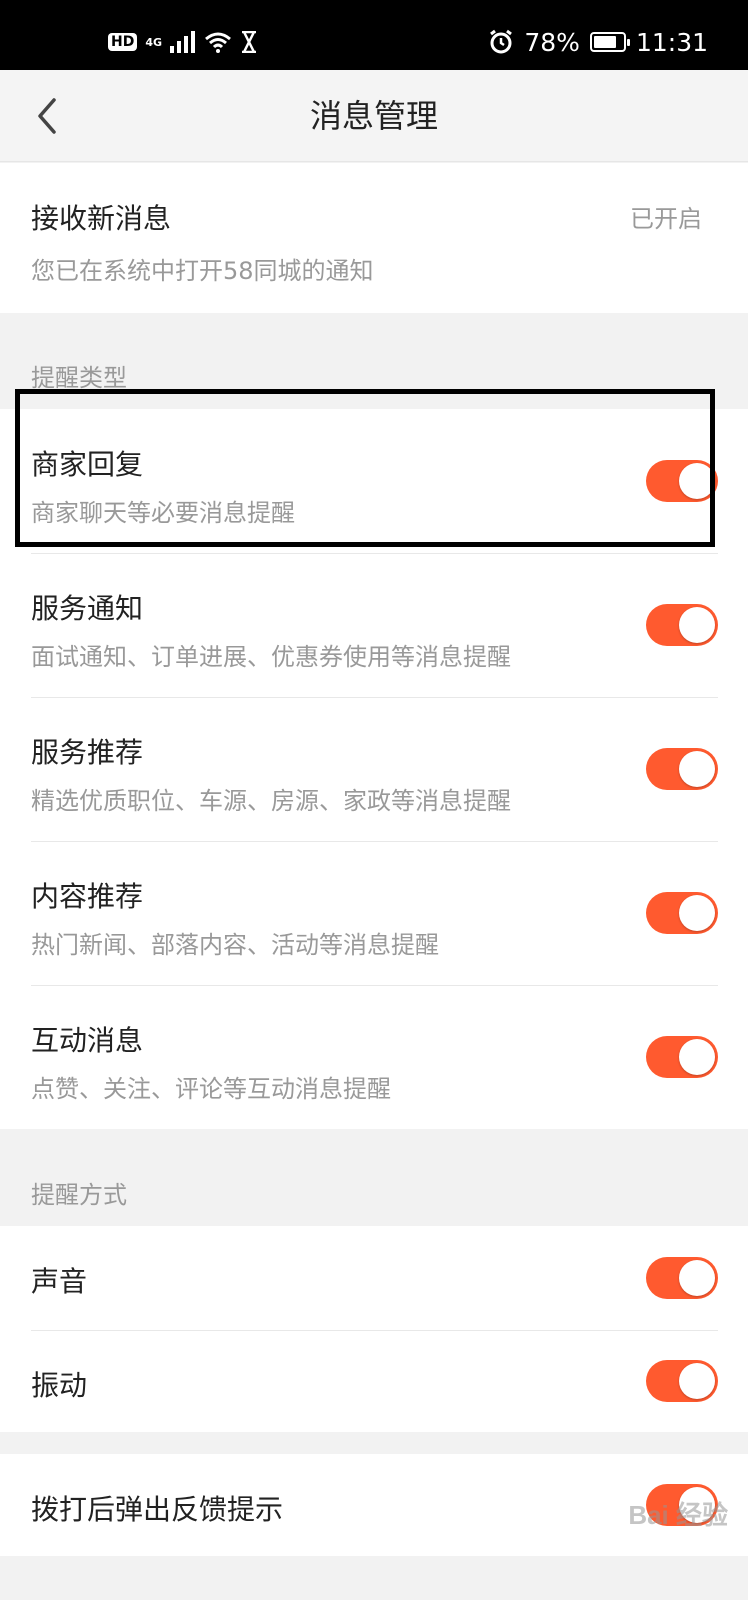 This screenshot has height=1600, width=748. Describe the element at coordinates (374, 1057) in the screenshot. I see `list-item-interaction-messages: 互动消息 点赞、关注、评论等互动消息提醒` at that location.